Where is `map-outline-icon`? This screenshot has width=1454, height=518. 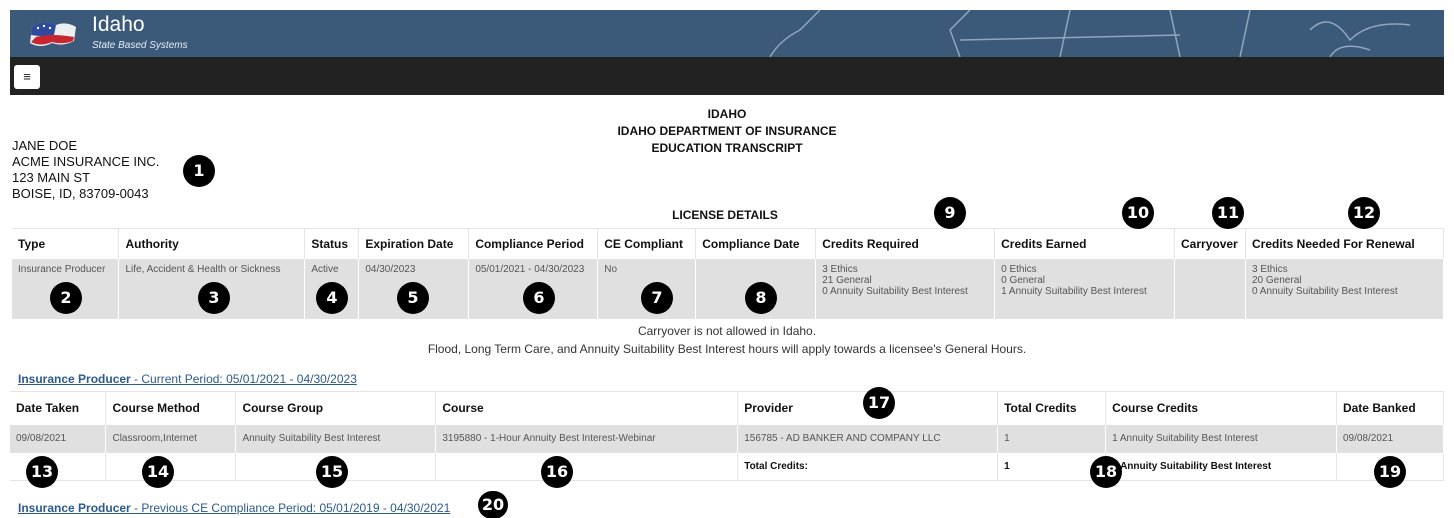
map-outline-icon is located at coordinates (1090, 33).